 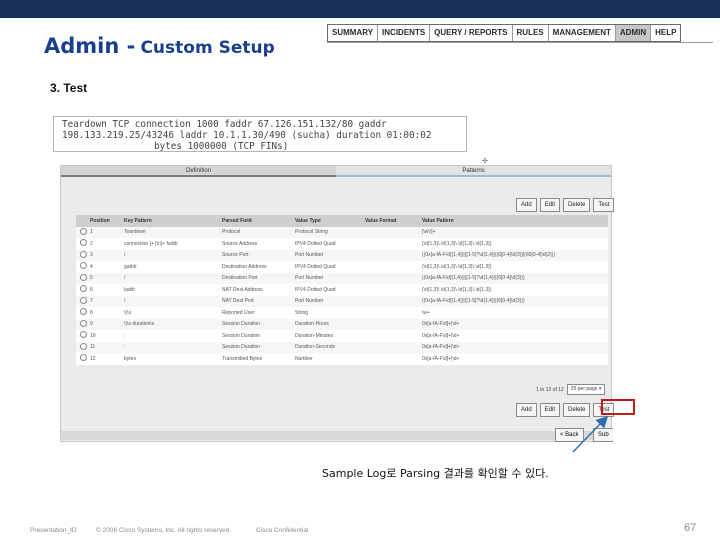 I want to click on footer-presentation-id: Presentation_ID, so click(x=53, y=530).